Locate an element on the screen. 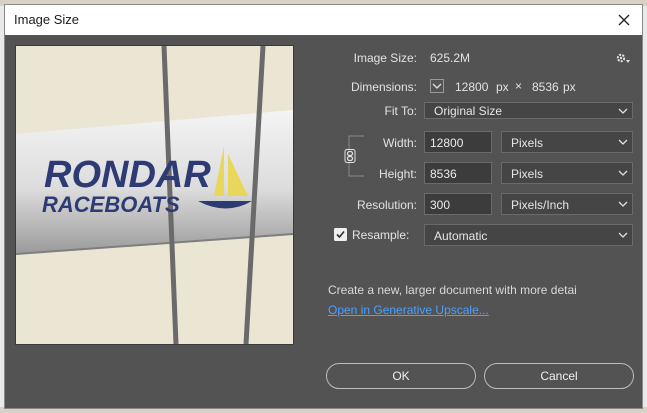 The height and width of the screenshot is (413, 647). constrain-proportions-toggle is located at coordinates (350, 156).